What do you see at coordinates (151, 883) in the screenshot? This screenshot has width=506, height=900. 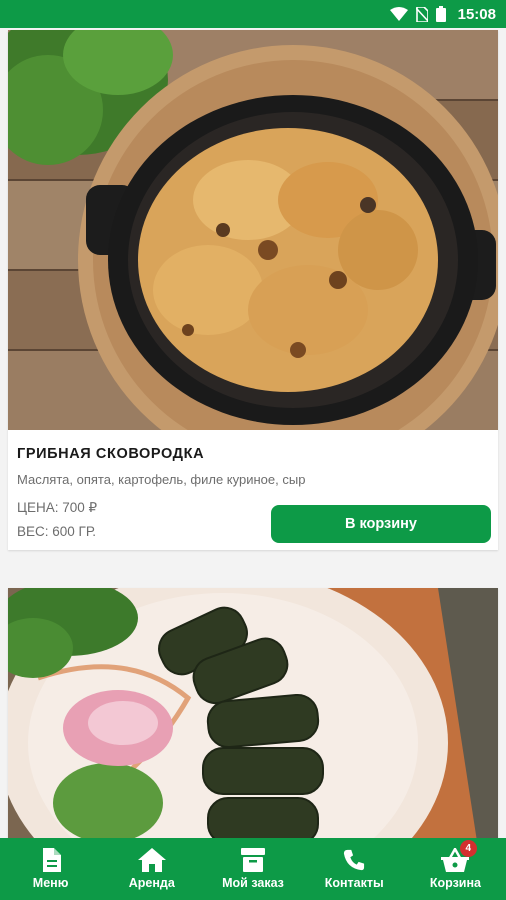 I see `nav-label: Аренда` at bounding box center [151, 883].